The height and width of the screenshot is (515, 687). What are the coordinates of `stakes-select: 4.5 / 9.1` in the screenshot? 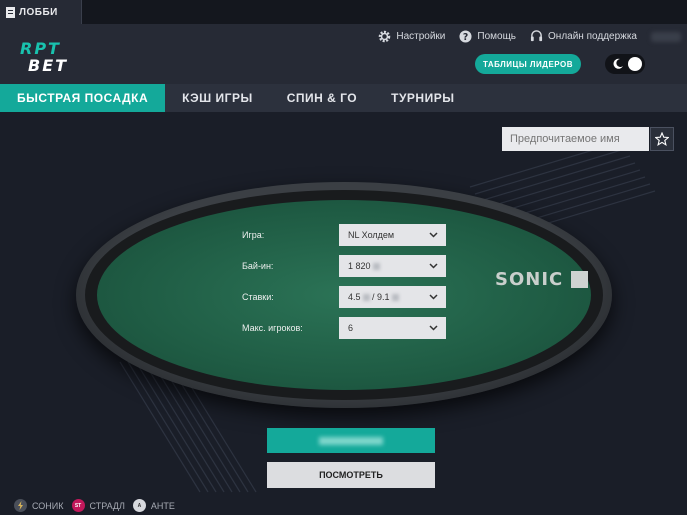 It's located at (392, 297).